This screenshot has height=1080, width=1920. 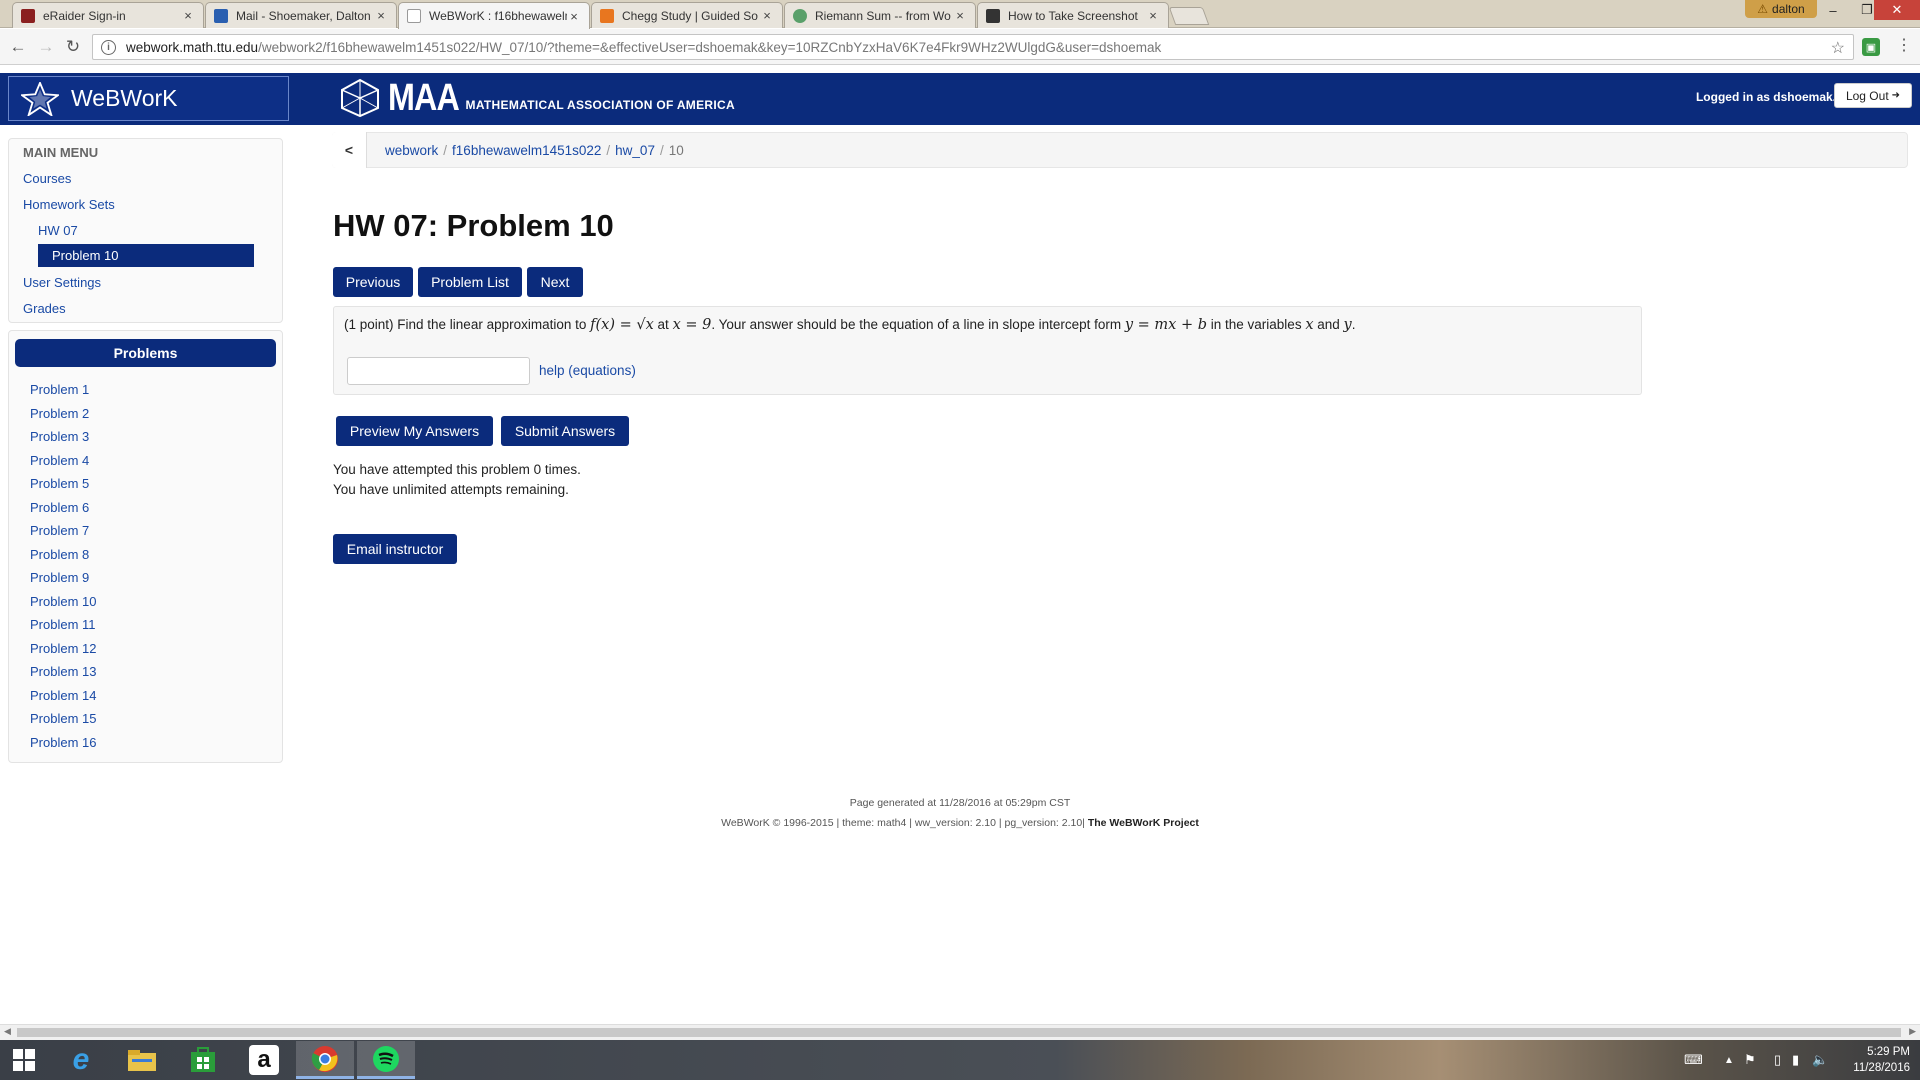 What do you see at coordinates (63, 606) in the screenshot?
I see `problem-link-10: Problem 10` at bounding box center [63, 606].